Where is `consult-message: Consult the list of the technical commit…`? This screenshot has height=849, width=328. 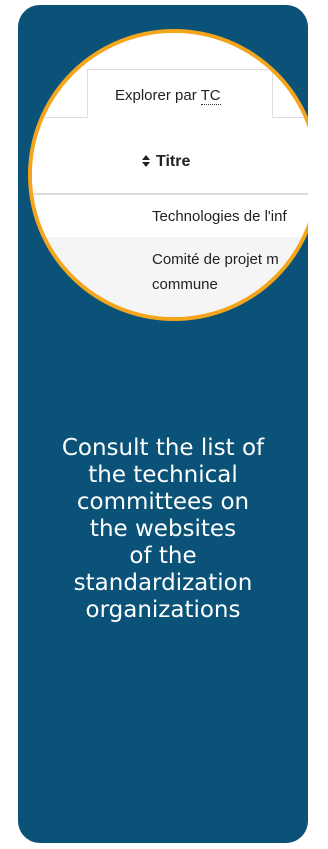 consult-message: Consult the list of the technical commit… is located at coordinates (163, 529).